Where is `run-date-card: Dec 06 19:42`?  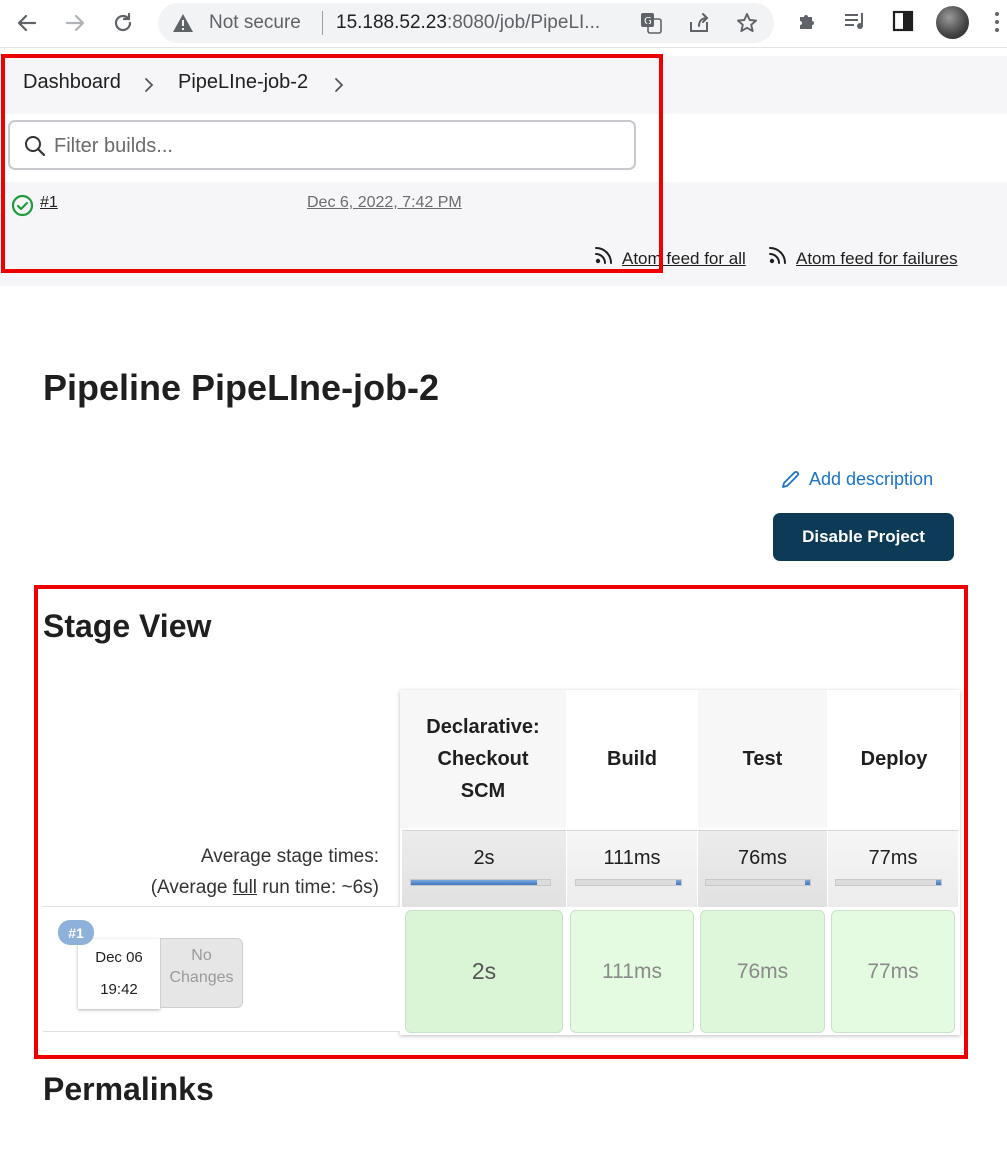
run-date-card: Dec 06 19:42 is located at coordinates (119, 974).